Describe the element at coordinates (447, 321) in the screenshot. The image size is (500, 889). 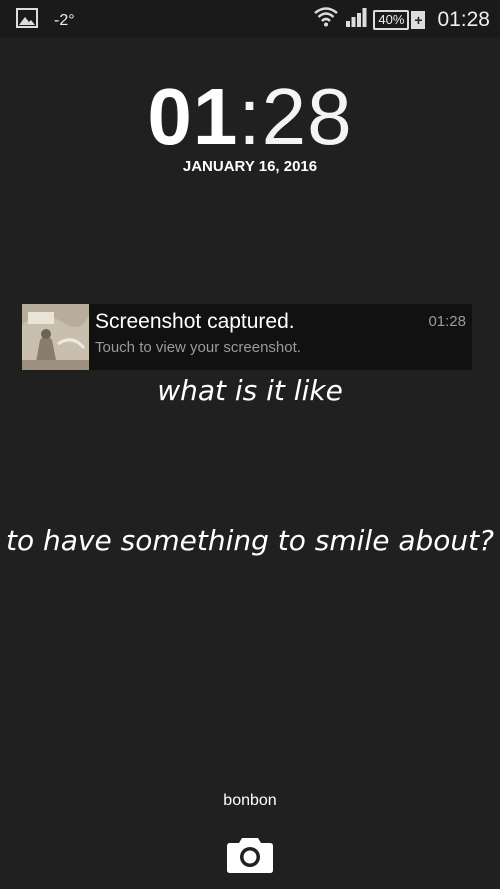
I see `notification-time: 01:28` at that location.